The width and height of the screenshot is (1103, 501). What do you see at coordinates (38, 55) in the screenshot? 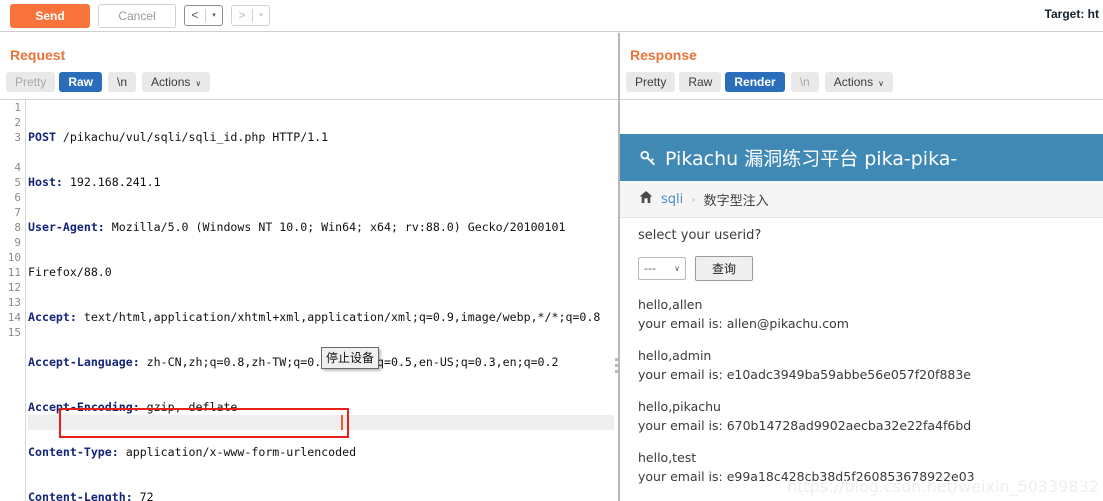
I see `request-panel-title: Request` at bounding box center [38, 55].